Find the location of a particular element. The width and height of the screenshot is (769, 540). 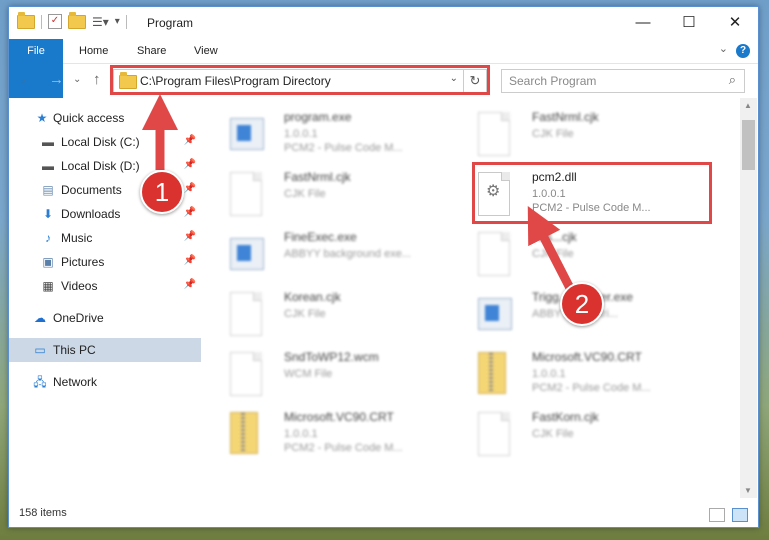

step-1-badge: 1 is located at coordinates (162, 192).